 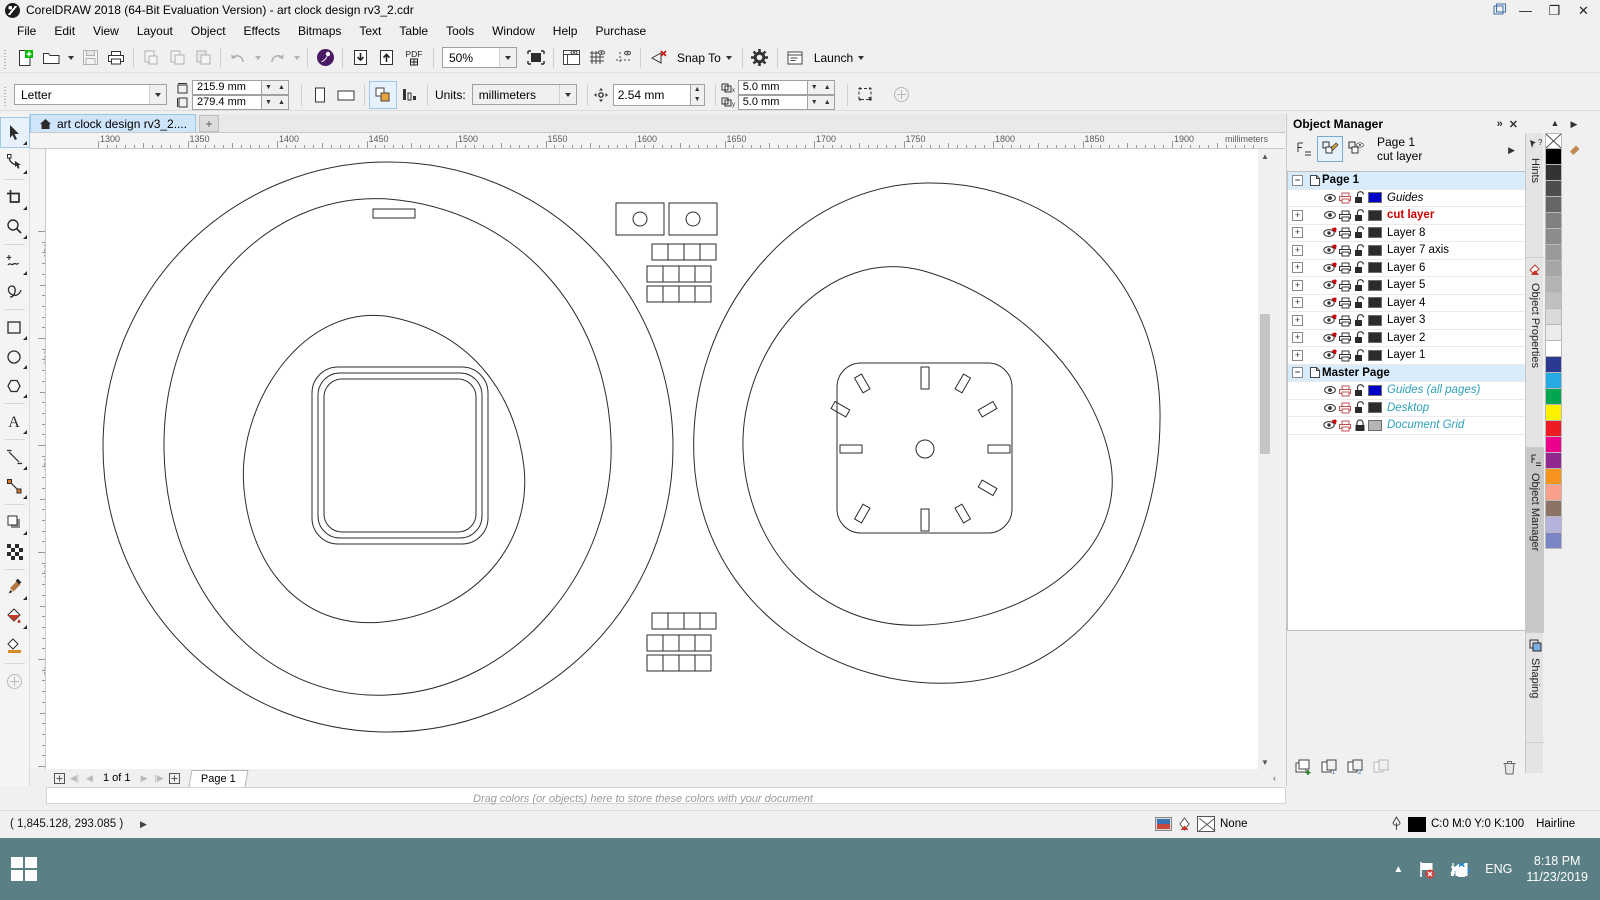 I want to click on menu-table: Table, so click(x=413, y=31).